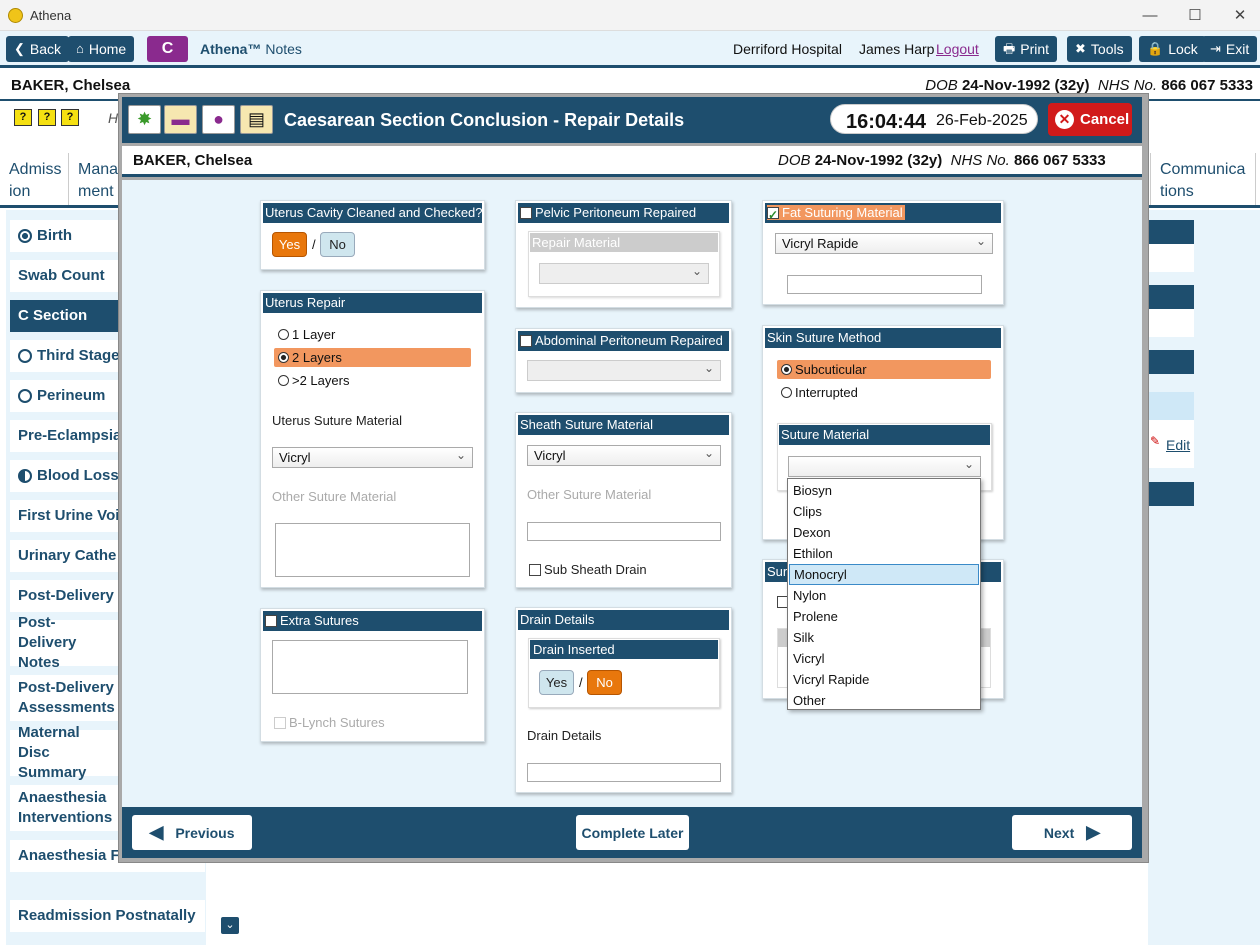  Describe the element at coordinates (623, 425) in the screenshot. I see `sheath-suture-header: Sheath Suture Material` at that location.